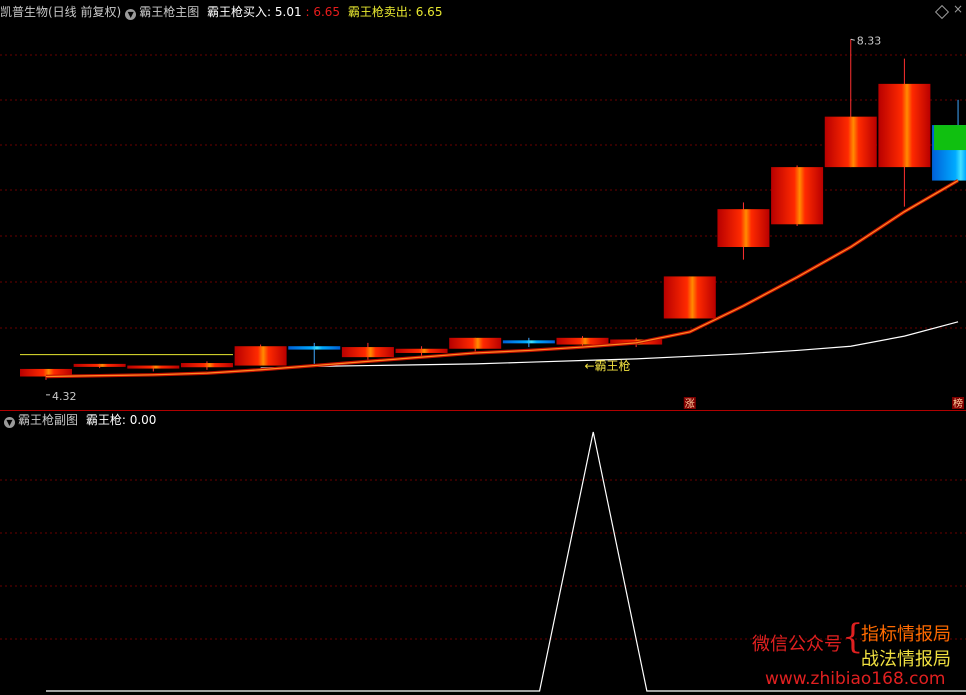  Describe the element at coordinates (48, 420) in the screenshot. I see `sub-indicator-name: 霸王枪副图` at that location.